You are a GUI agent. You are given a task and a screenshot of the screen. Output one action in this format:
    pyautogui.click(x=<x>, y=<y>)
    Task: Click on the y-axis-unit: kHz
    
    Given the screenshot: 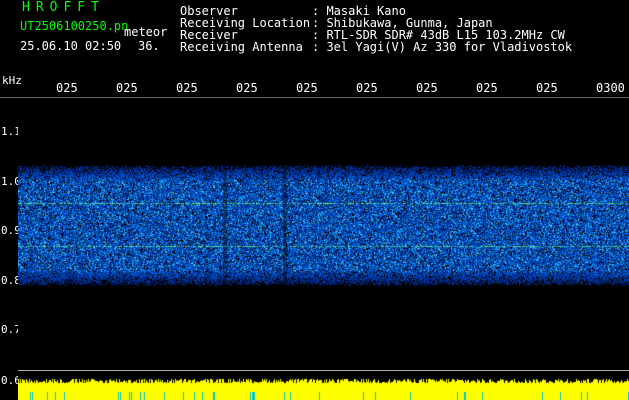 What is the action you would take?
    pyautogui.click(x=12, y=80)
    